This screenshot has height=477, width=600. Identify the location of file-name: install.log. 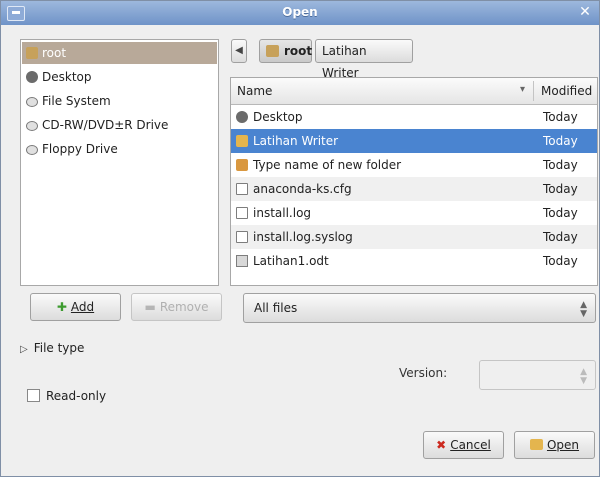
(282, 213).